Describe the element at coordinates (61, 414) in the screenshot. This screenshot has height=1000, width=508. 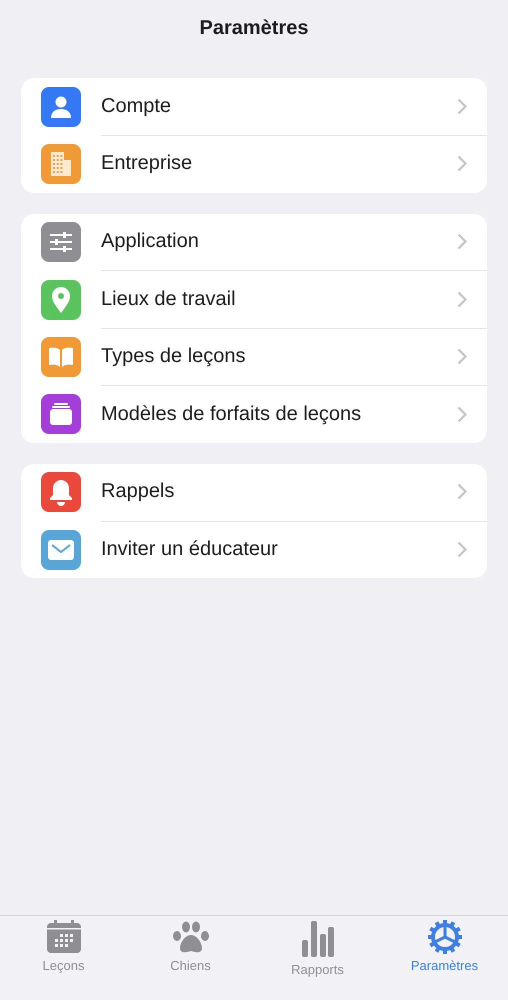
I see `tray-icon` at that location.